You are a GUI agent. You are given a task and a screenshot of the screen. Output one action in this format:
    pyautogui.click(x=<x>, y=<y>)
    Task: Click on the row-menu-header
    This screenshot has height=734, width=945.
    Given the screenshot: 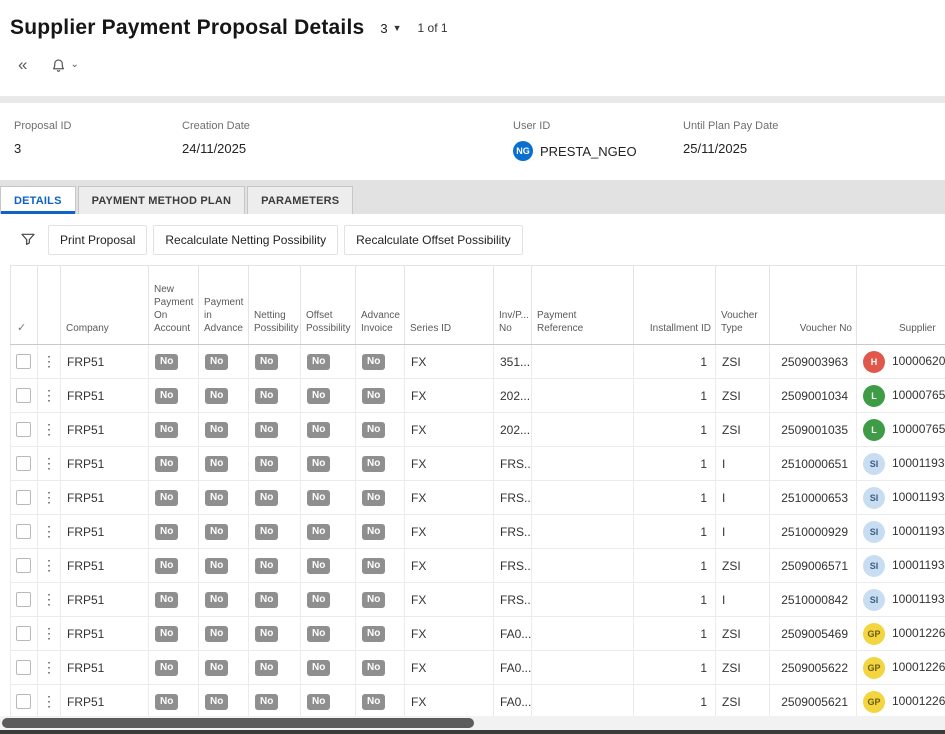 What is the action you would take?
    pyautogui.click(x=49, y=305)
    